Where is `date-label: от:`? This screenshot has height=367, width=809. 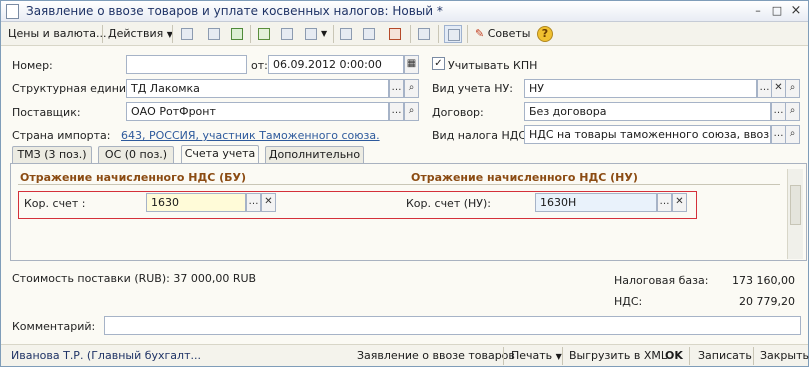 date-label: от: is located at coordinates (259, 65).